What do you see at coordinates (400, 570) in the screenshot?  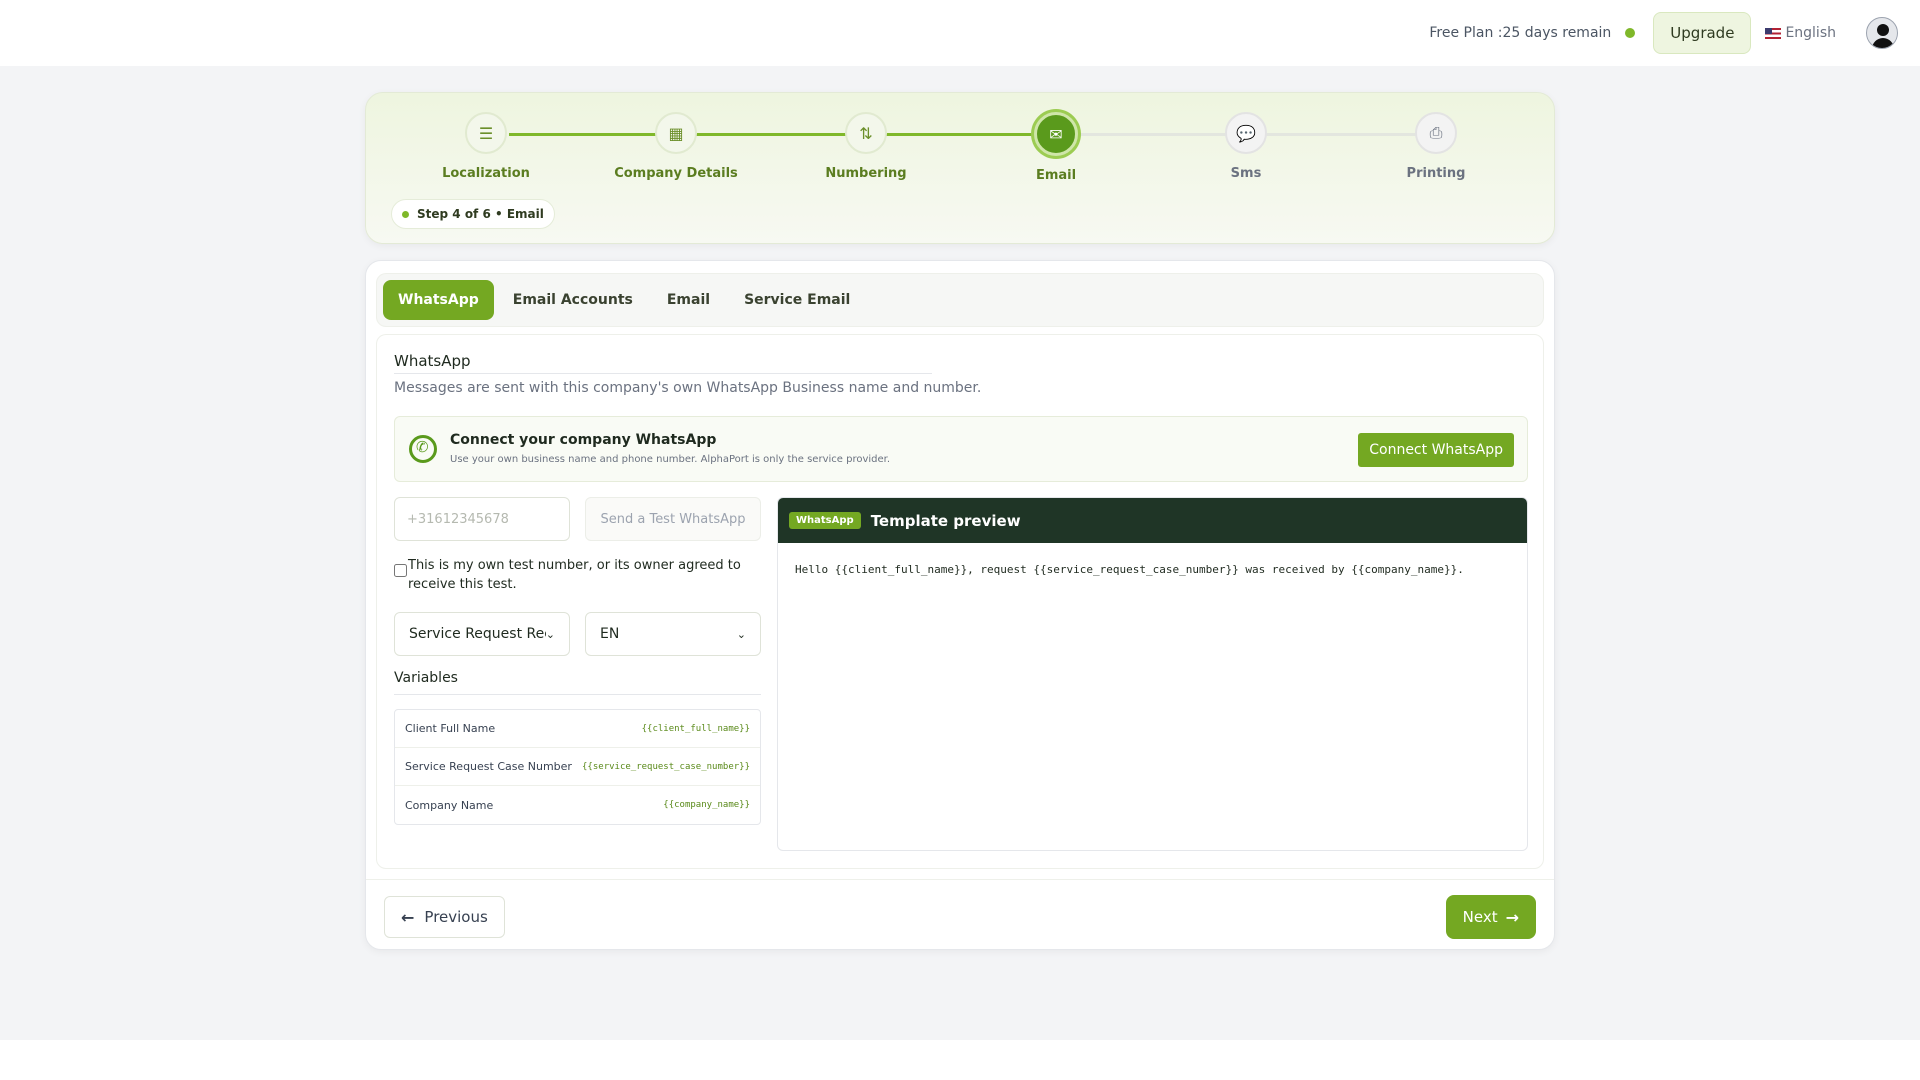 I see `consent-checkbox` at bounding box center [400, 570].